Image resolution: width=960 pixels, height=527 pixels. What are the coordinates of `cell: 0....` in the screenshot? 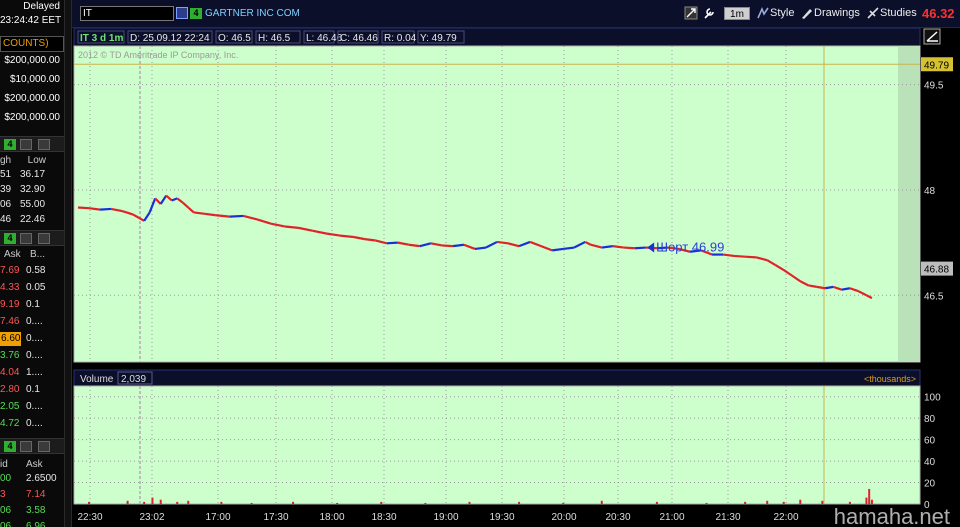 It's located at (34, 423).